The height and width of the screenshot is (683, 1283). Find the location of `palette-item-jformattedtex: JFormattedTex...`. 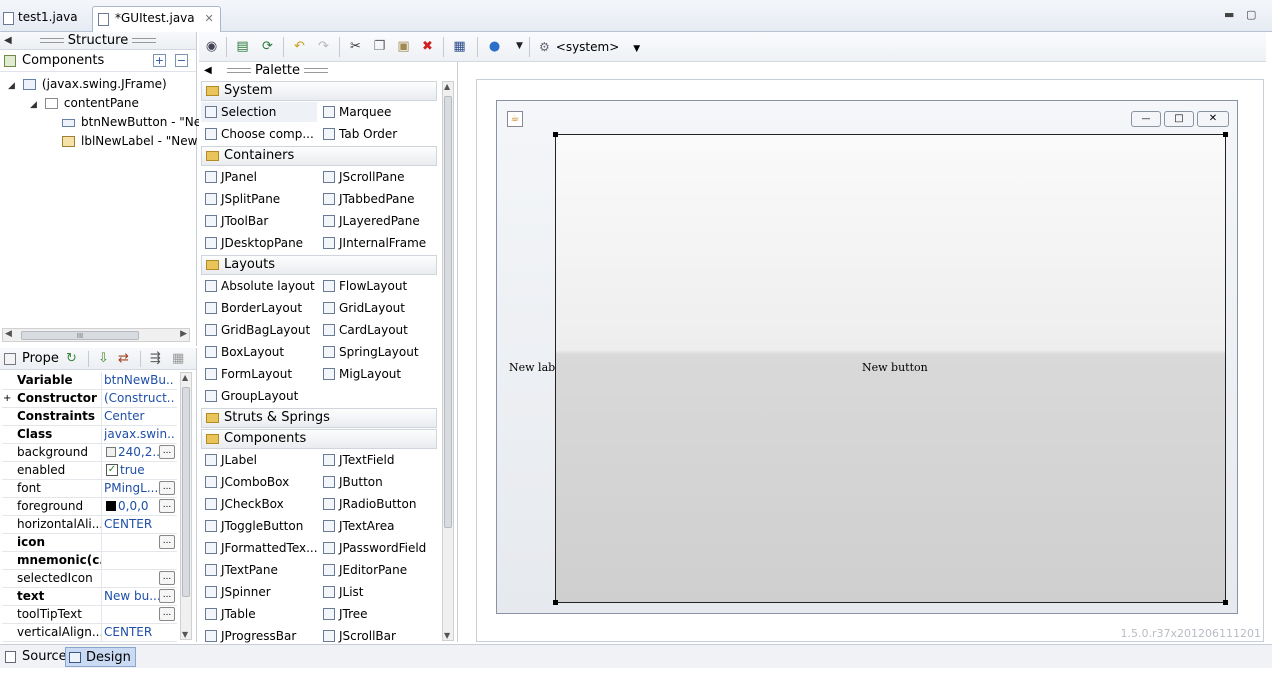

palette-item-jformattedtex: JFormattedTex... is located at coordinates (259, 548).